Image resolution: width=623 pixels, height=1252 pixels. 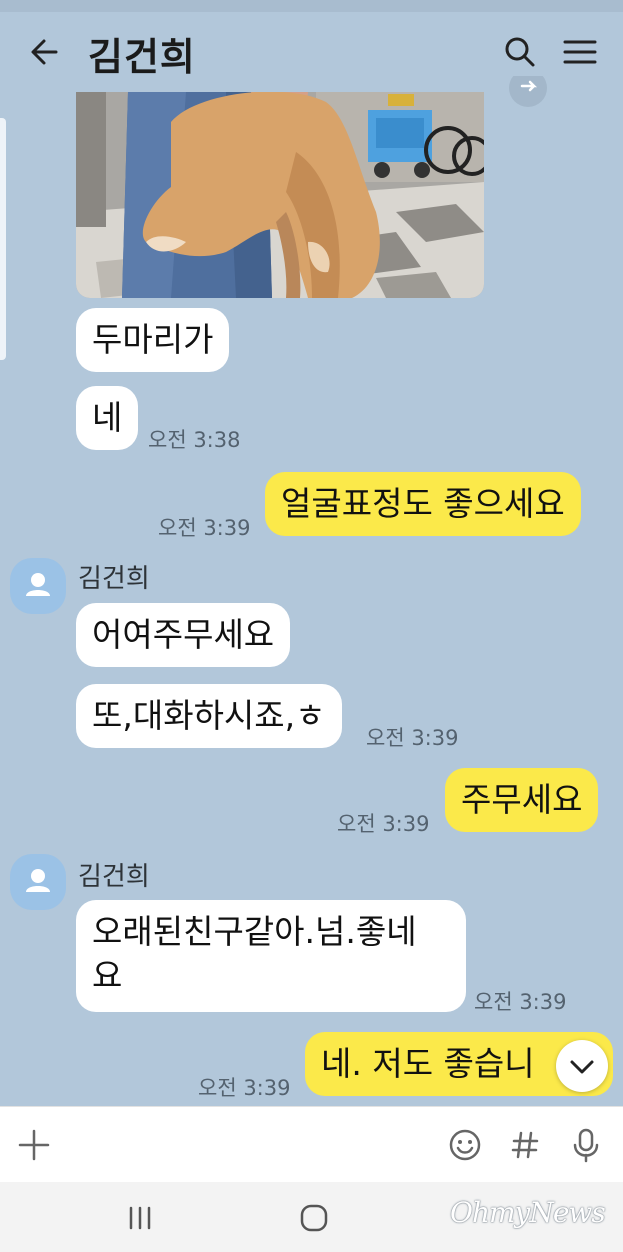 I want to click on message-line: 요, so click(x=107, y=975).